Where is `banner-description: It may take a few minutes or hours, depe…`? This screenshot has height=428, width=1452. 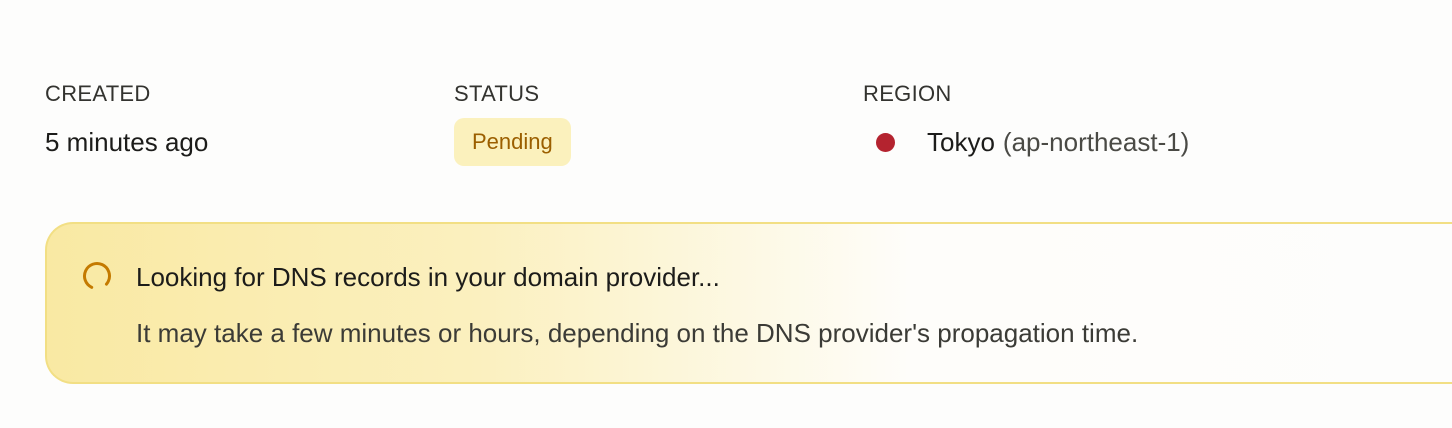 banner-description: It may take a few minutes or hours, depe… is located at coordinates (637, 333).